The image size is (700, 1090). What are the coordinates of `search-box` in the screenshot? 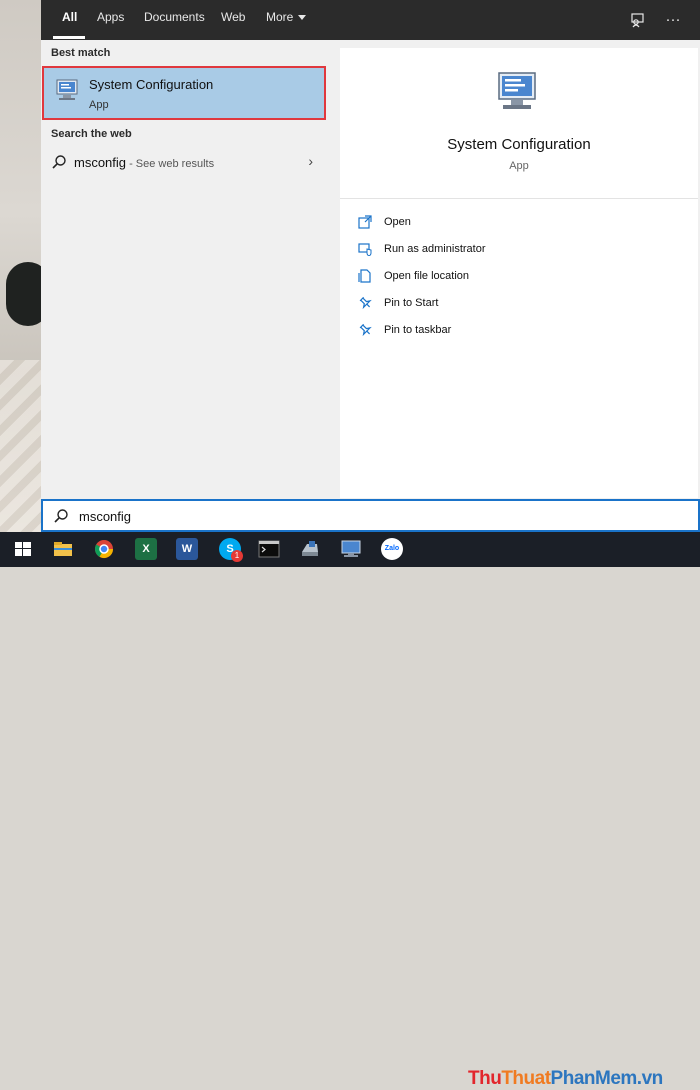 It's located at (370, 515).